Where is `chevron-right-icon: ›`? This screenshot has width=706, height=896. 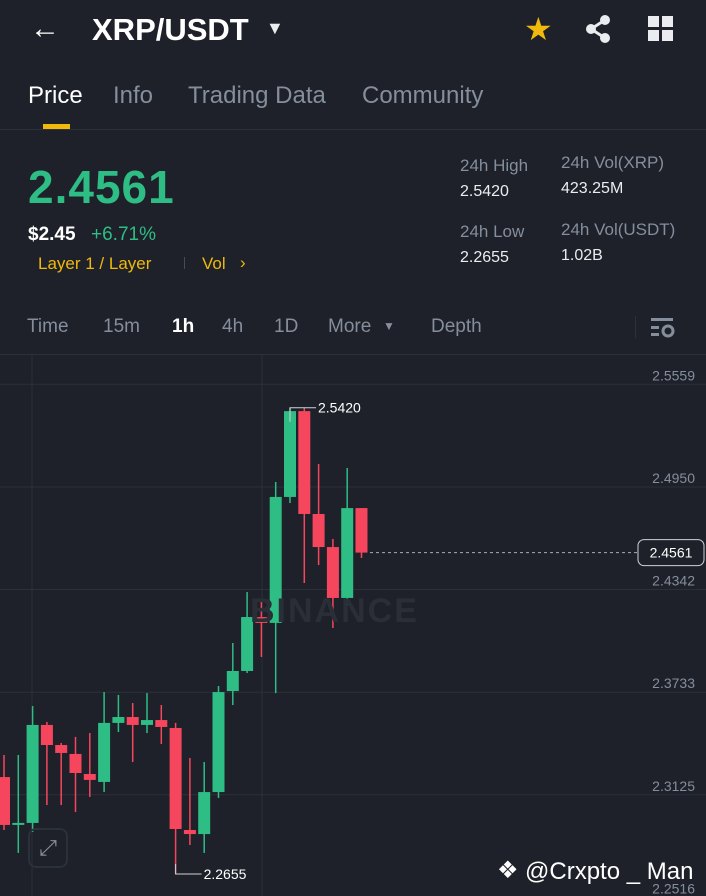
chevron-right-icon: › is located at coordinates (243, 263).